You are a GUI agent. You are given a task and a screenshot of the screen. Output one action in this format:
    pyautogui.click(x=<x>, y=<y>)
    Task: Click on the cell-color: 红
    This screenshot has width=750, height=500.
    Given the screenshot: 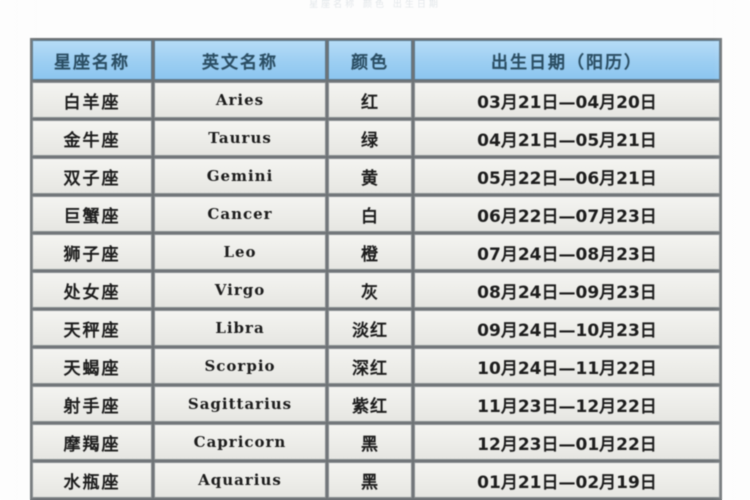 What is the action you would take?
    pyautogui.click(x=370, y=100)
    